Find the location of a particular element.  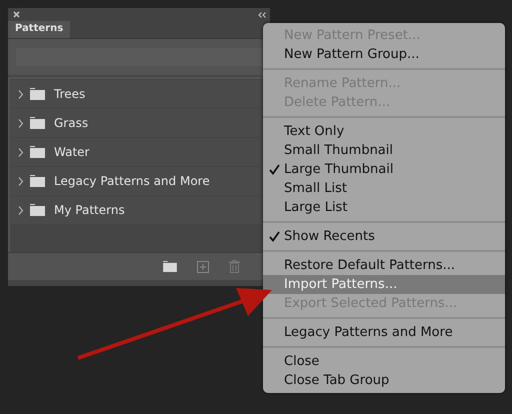

pattern-group-row: Legacy Patterns and More is located at coordinates (136, 181).